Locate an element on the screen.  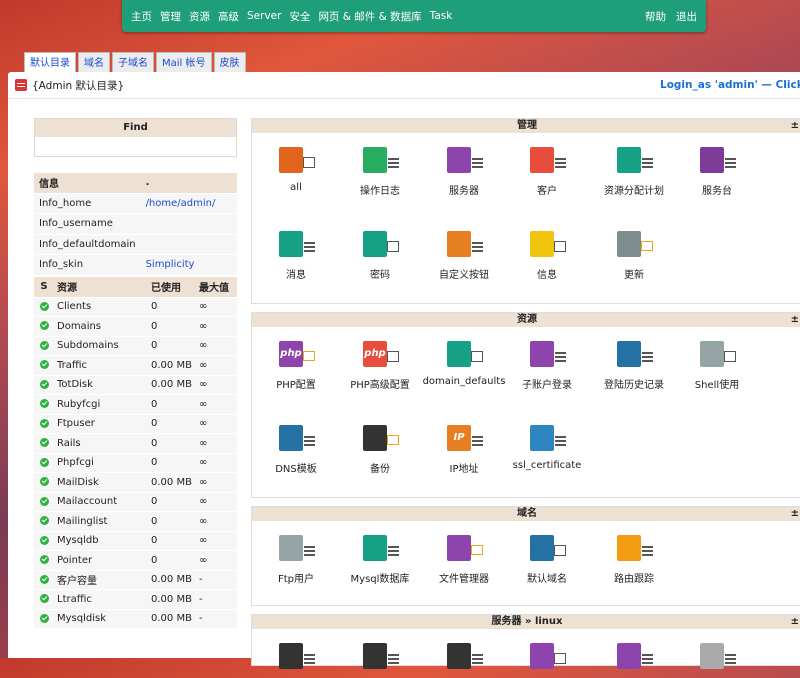
nav-admin: 管理 is located at coordinates (170, 16).